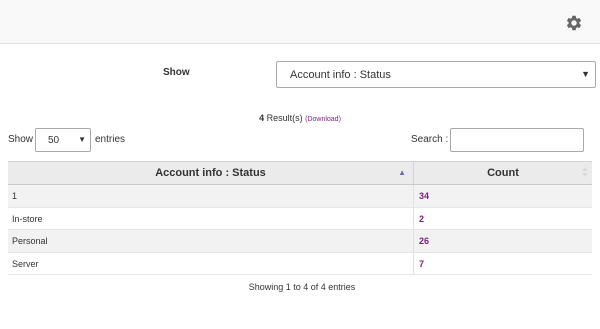 The image size is (600, 329). I want to click on download-link: (Download), so click(323, 119).